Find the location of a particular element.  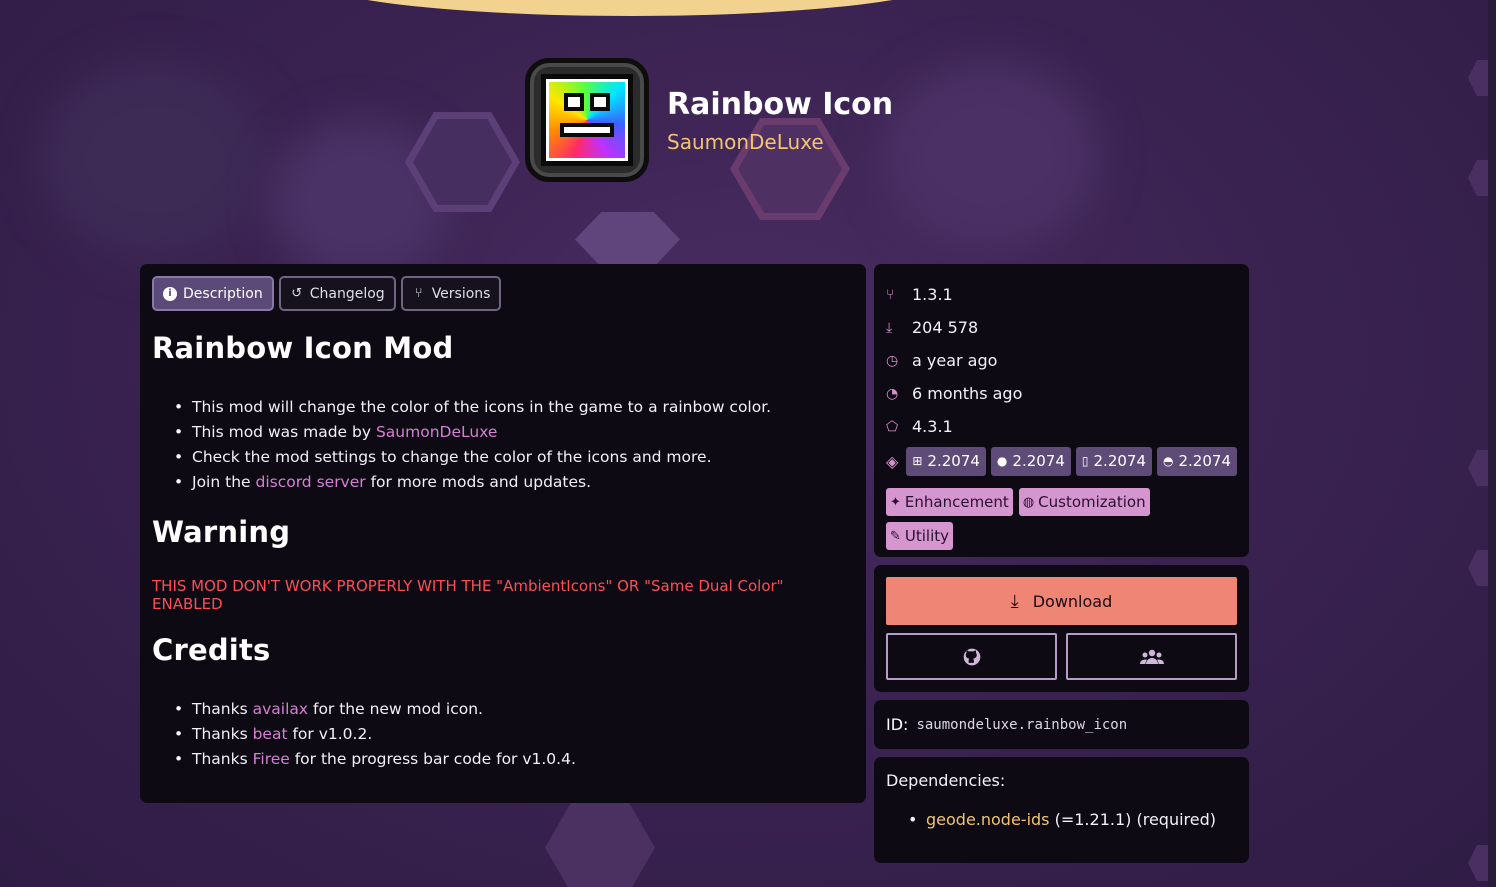

palette-icon: ◍ is located at coordinates (1028, 502).